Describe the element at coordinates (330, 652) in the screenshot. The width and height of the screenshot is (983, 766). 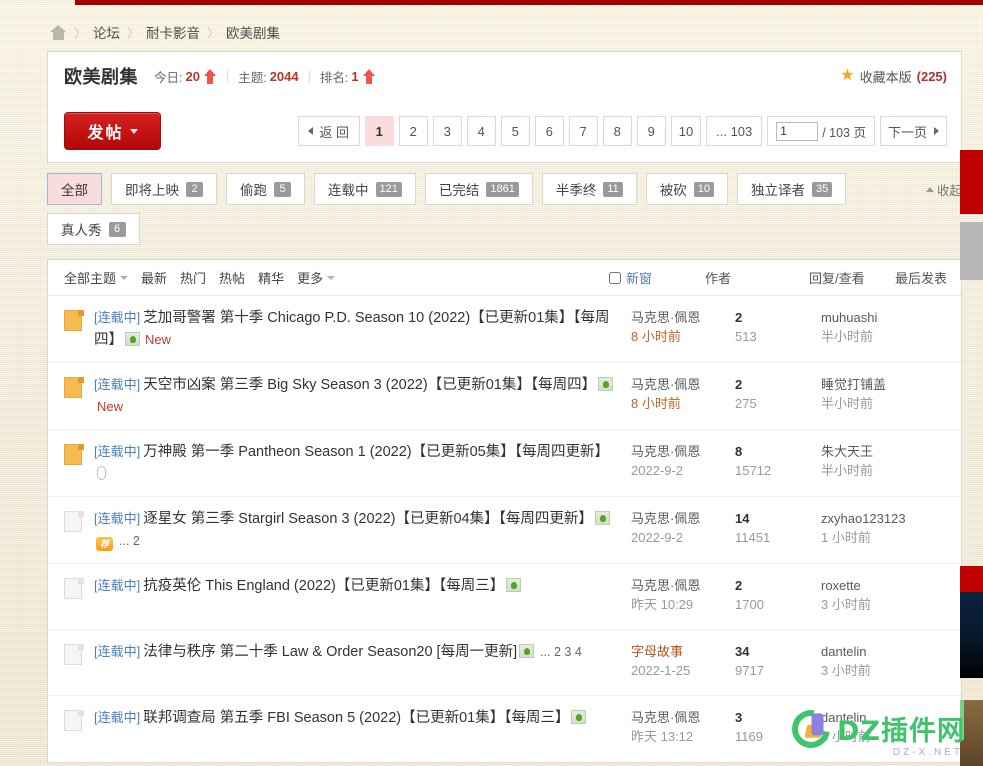
I see `thread-title: 法律与秩序 第二十季 Law & Order Season20 [每周一更新]` at that location.